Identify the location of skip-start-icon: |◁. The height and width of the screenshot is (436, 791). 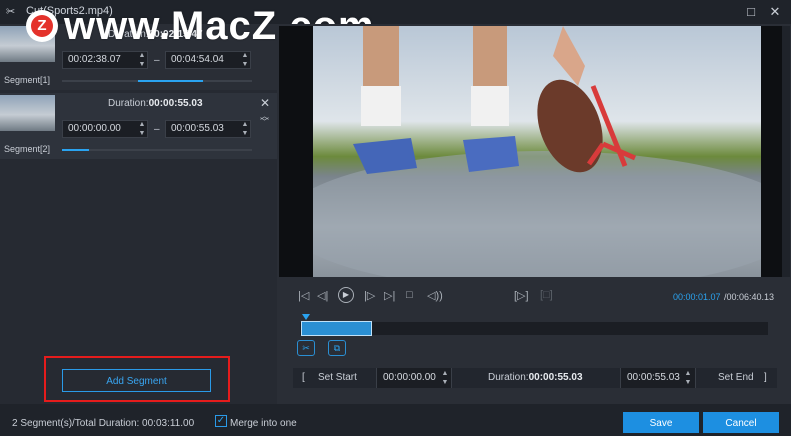
(303, 295).